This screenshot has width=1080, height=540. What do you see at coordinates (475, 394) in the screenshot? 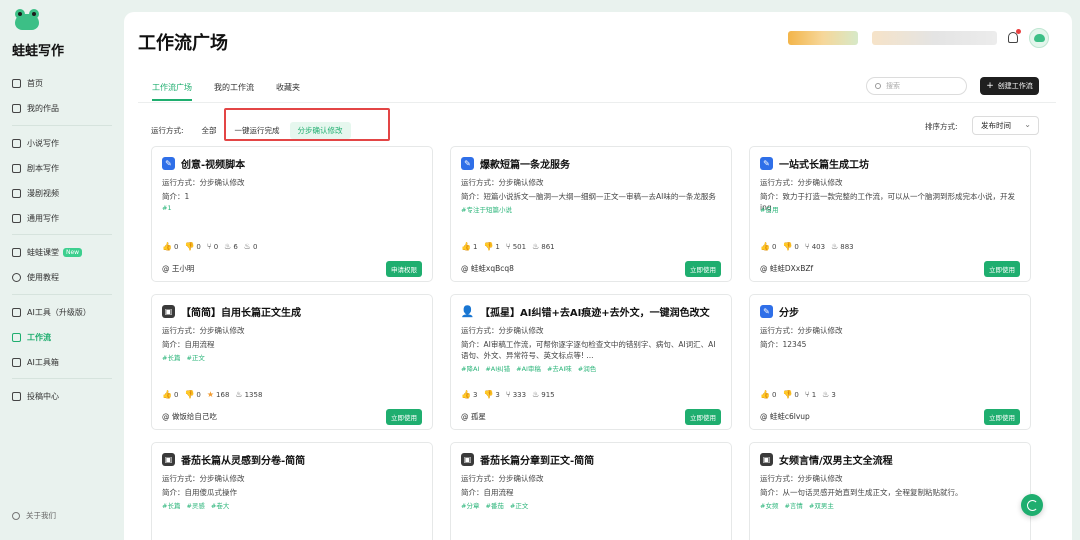
I see `like-count: 3` at bounding box center [475, 394].